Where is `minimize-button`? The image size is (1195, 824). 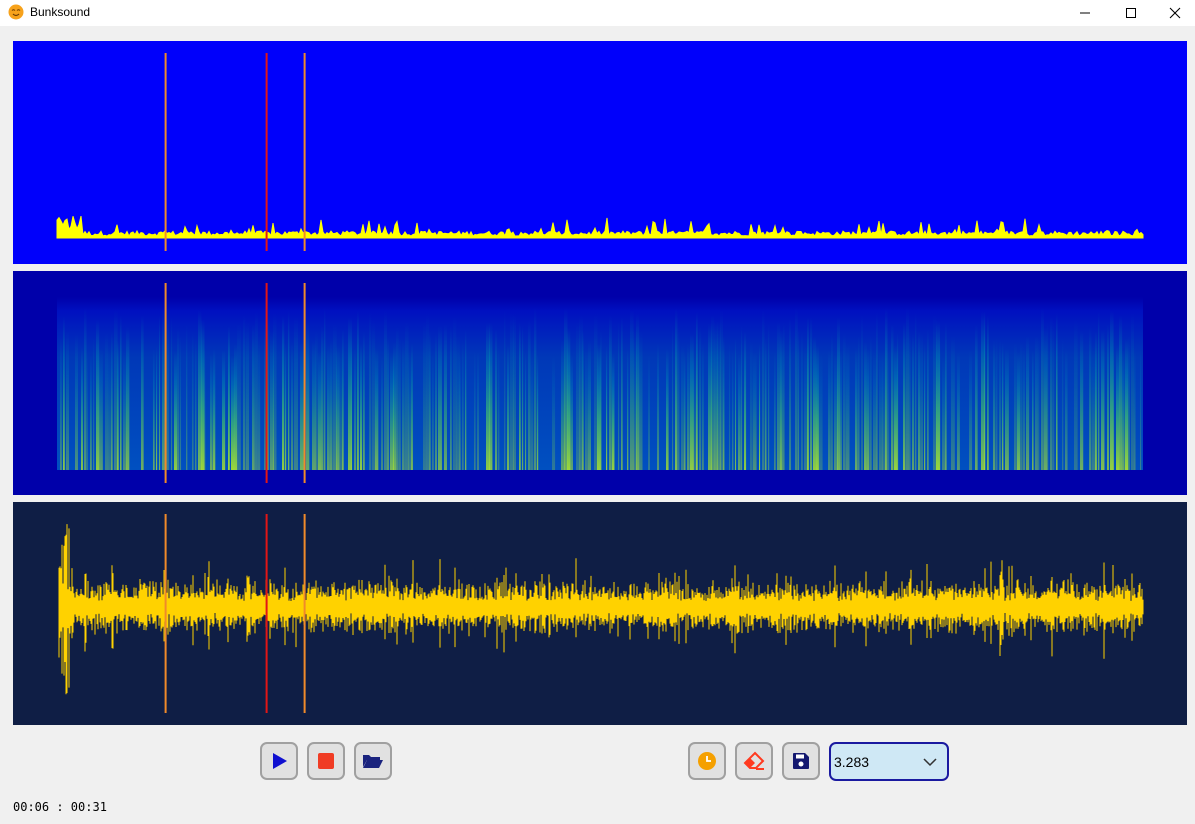
minimize-button is located at coordinates (1085, 13).